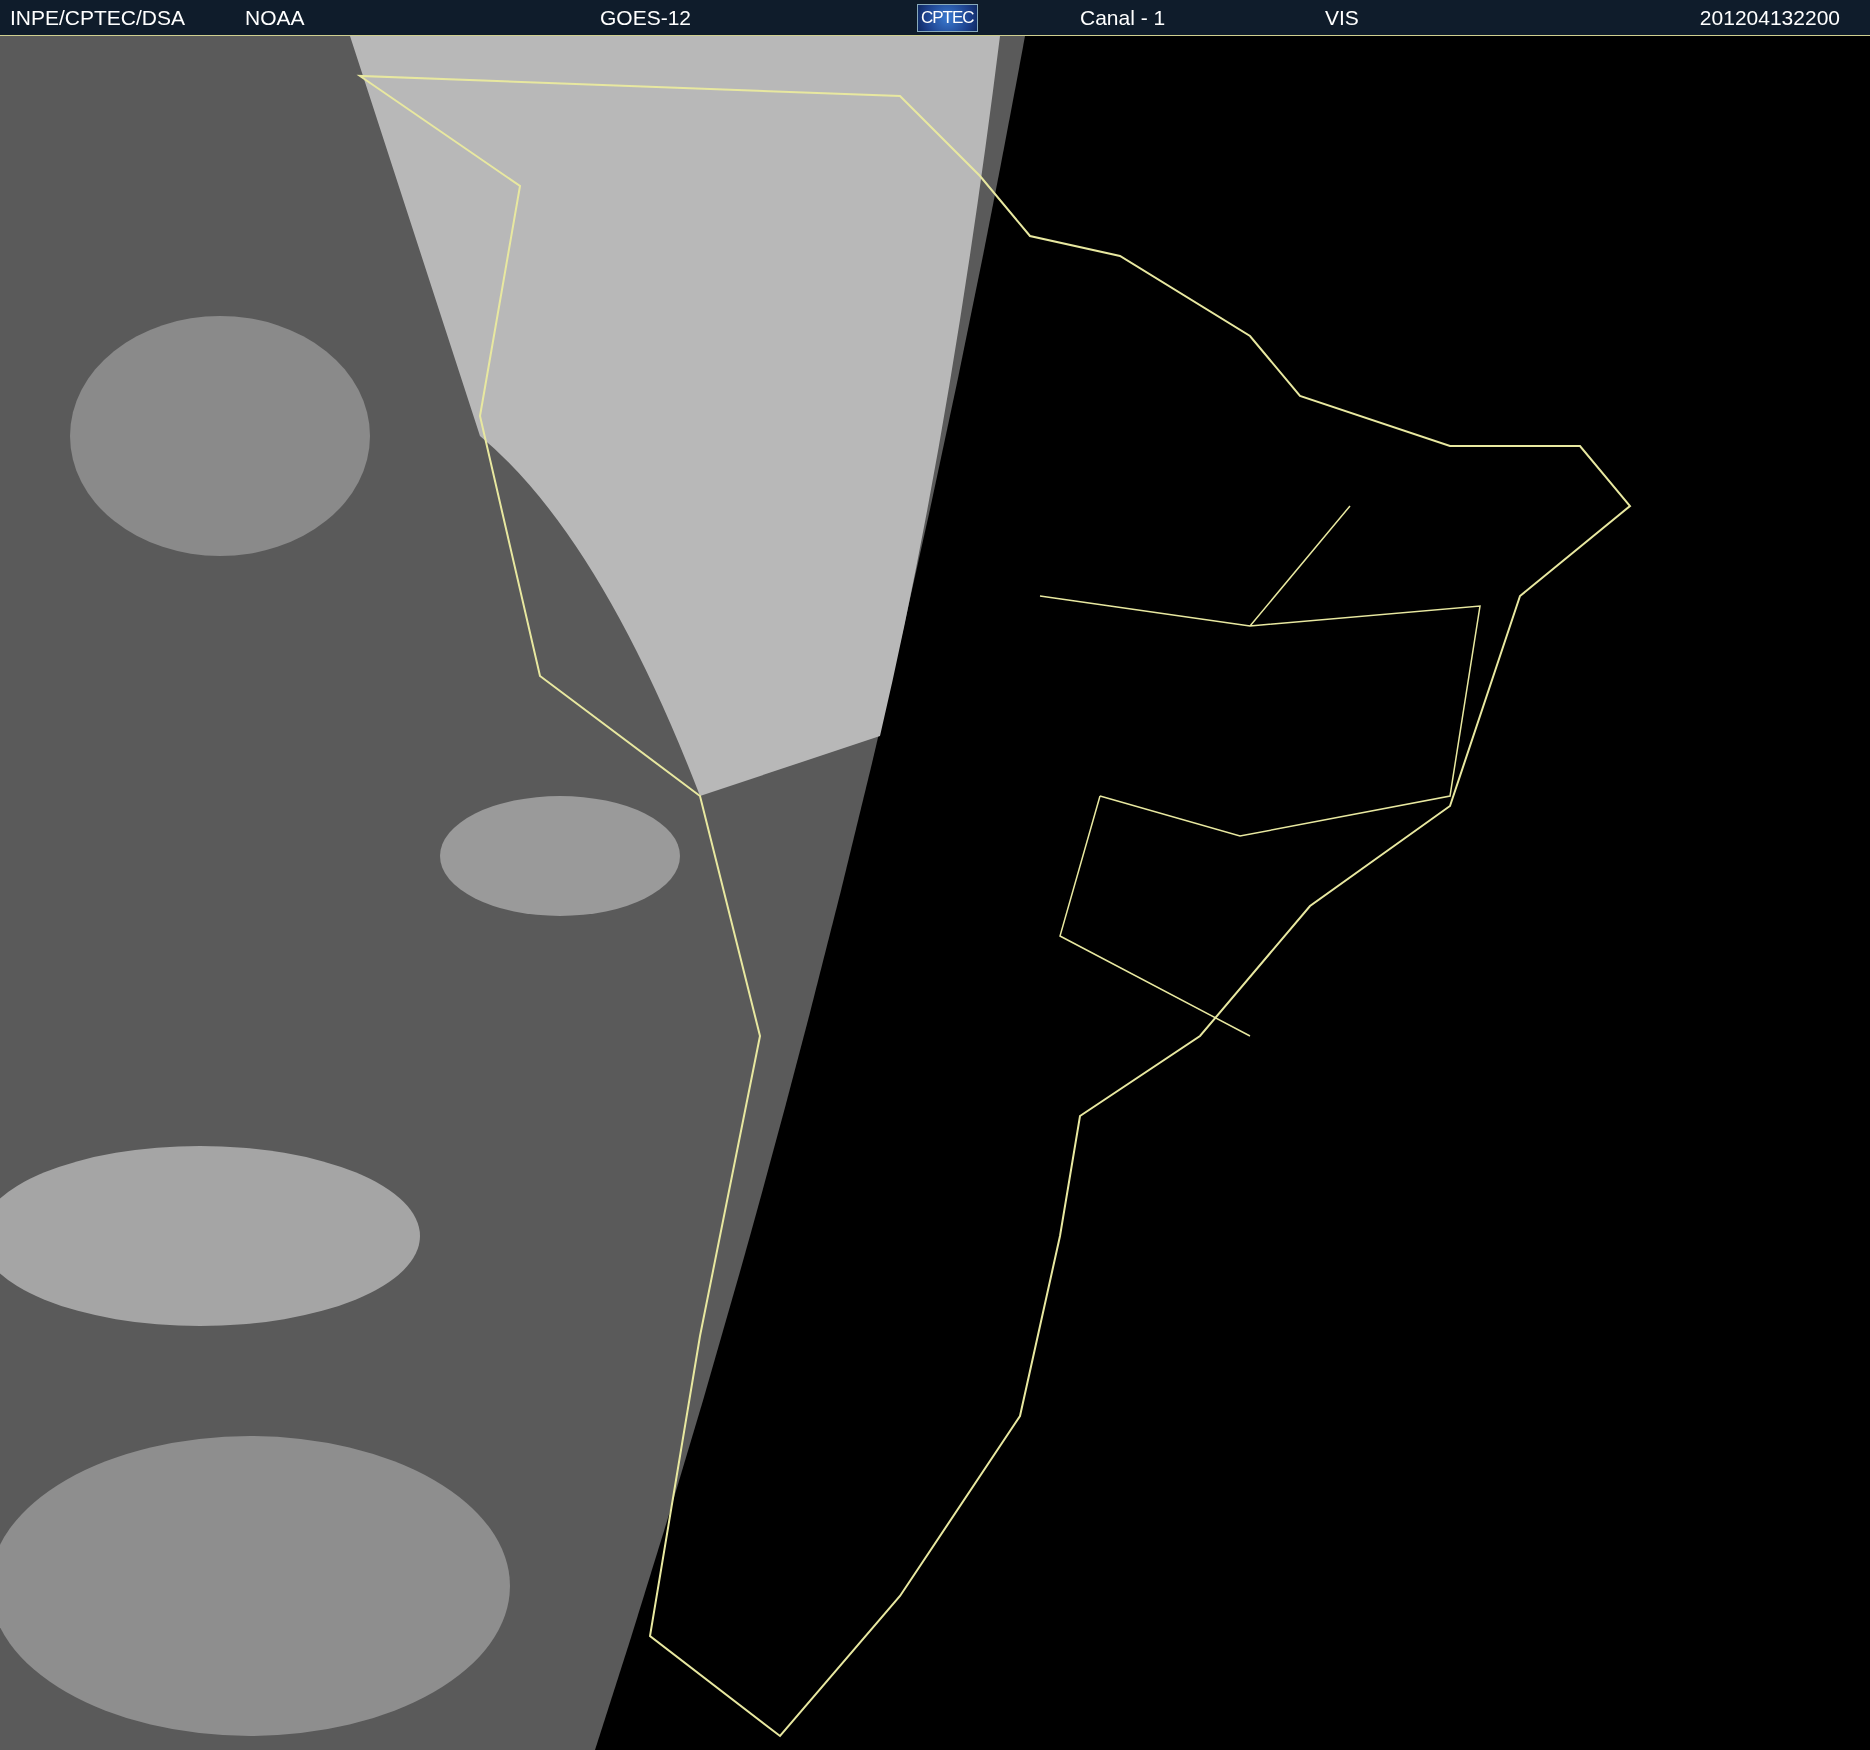  Describe the element at coordinates (1769, 17) in the screenshot. I see `timestamp-label: 201204132200` at that location.